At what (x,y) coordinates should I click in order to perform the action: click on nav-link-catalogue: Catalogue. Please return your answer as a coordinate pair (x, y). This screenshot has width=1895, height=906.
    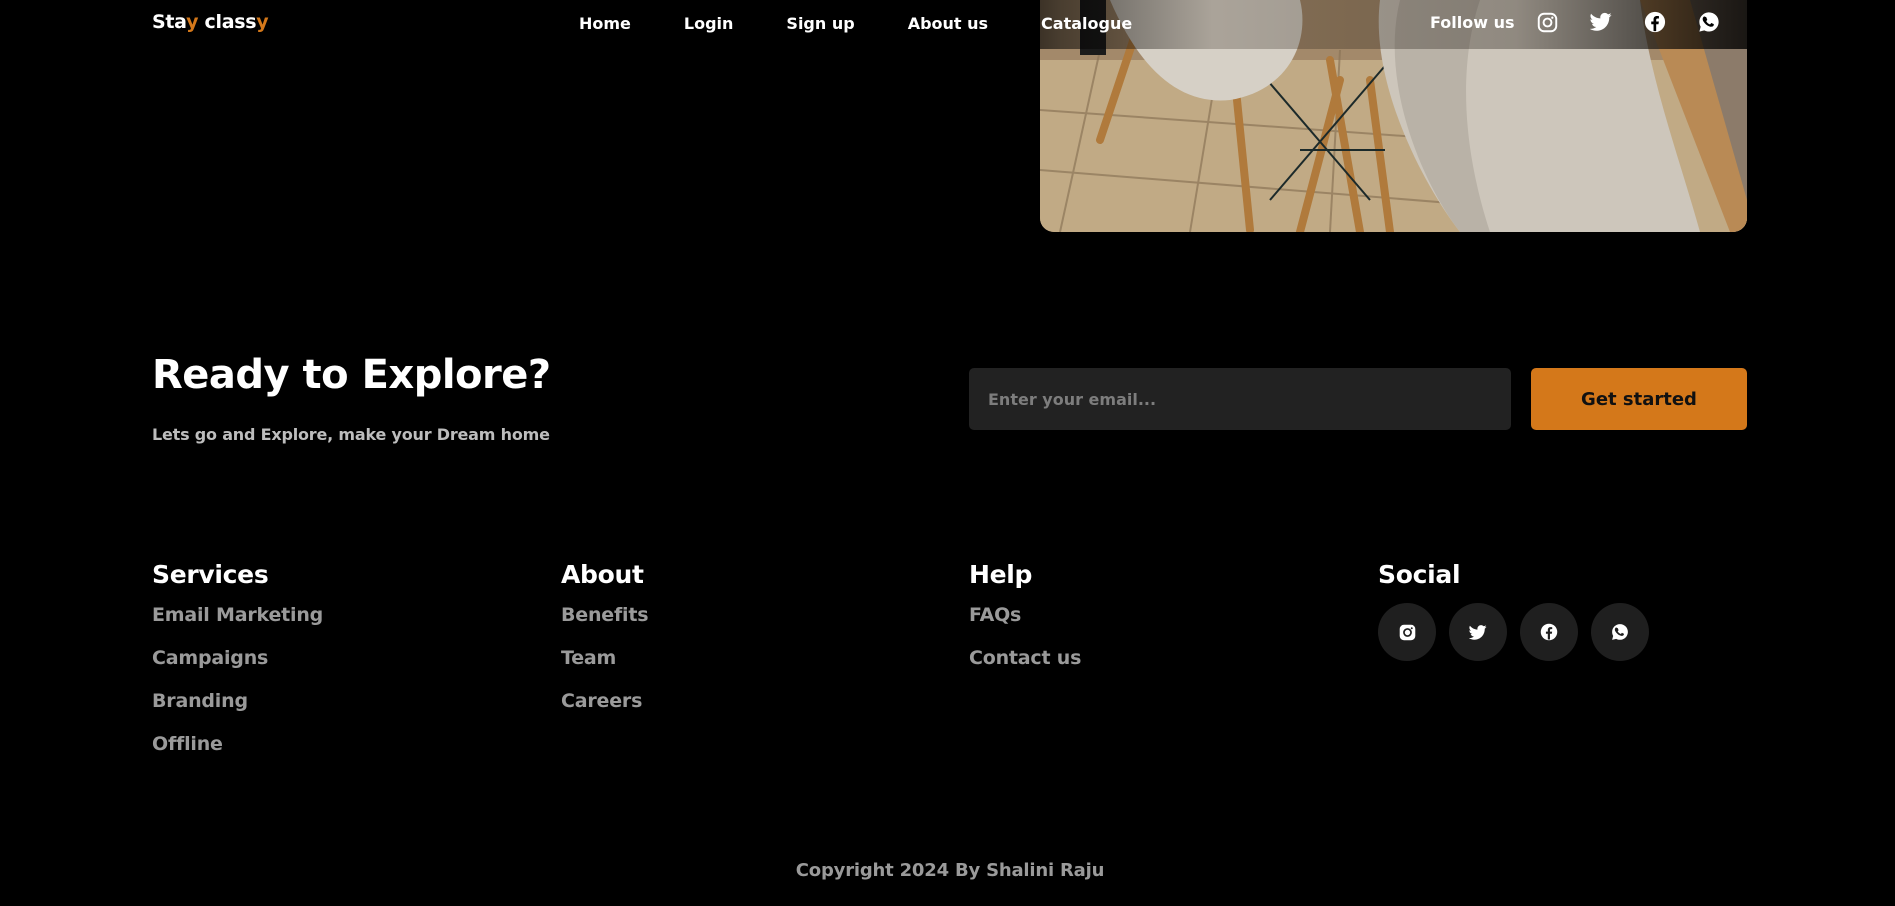
    Looking at the image, I should click on (1086, 23).